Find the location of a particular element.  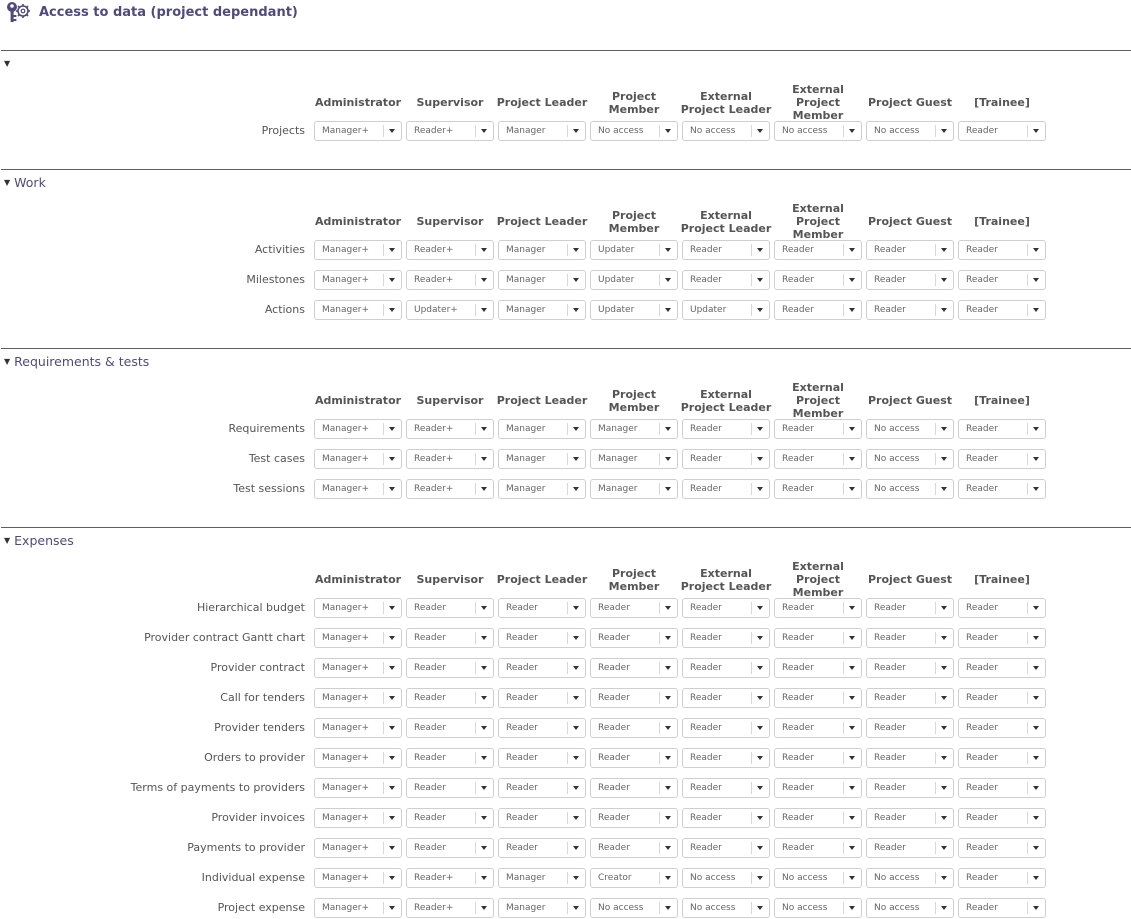

section-toggle: ▼ Expenses is located at coordinates (39, 541).